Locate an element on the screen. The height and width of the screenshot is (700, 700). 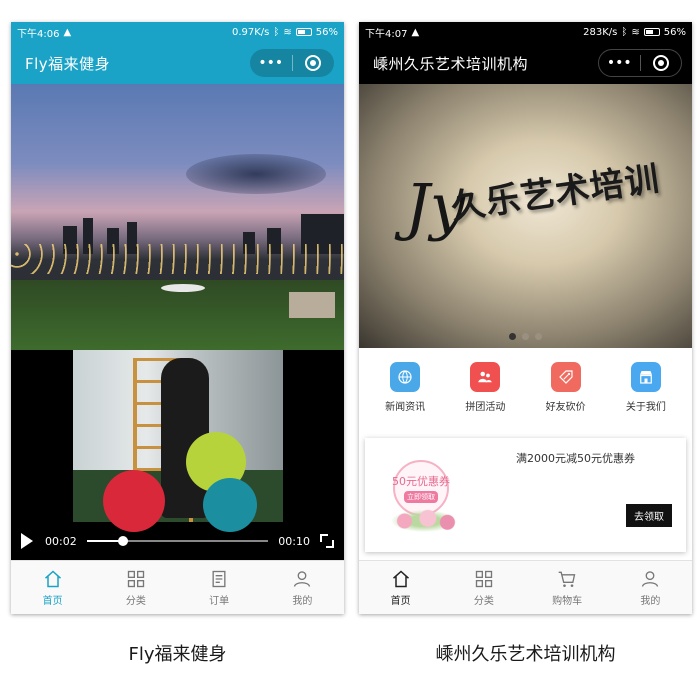
quick-link-label: 新闻资讯 is located at coordinates (405, 407).